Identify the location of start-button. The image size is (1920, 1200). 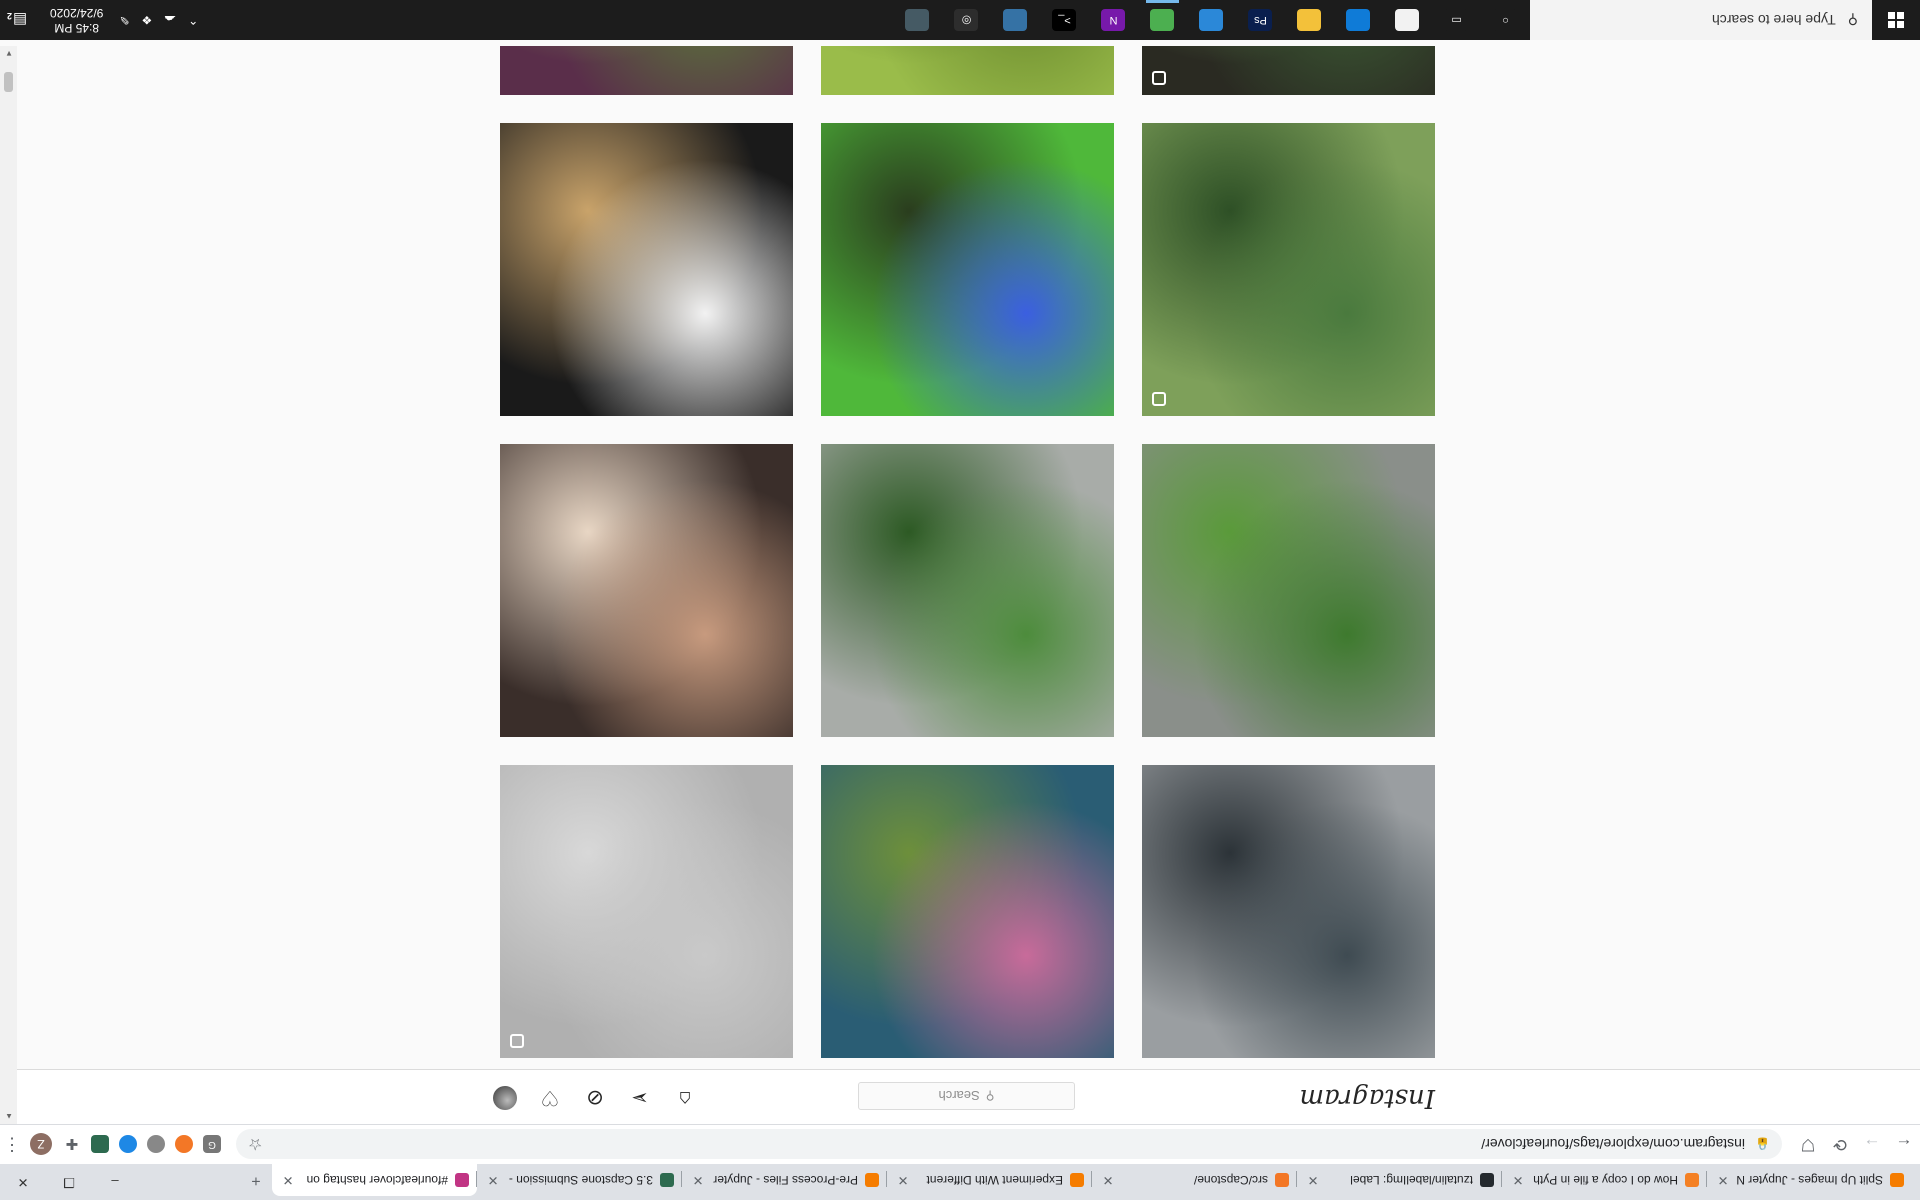
(1896, 20).